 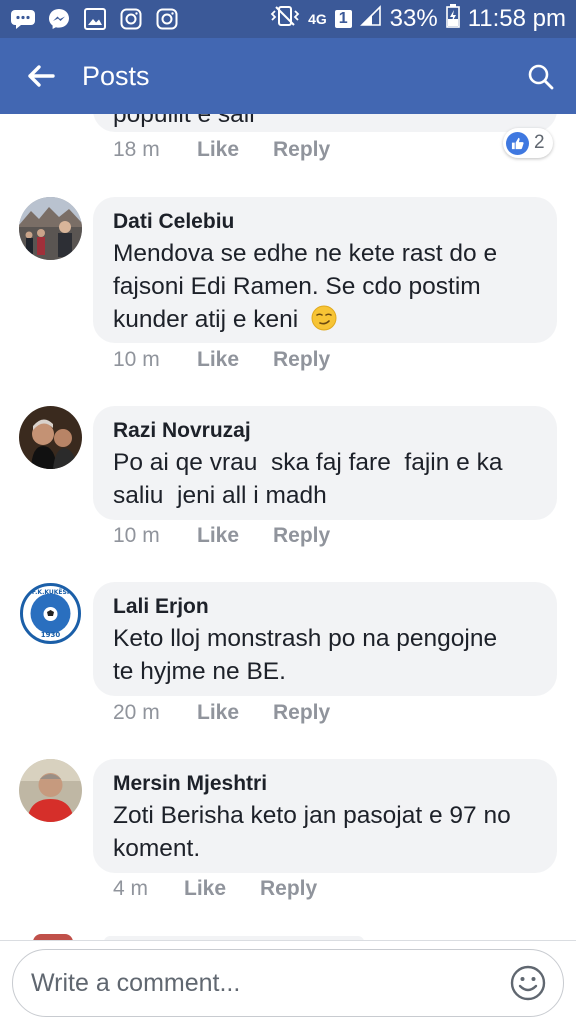 What do you see at coordinates (517, 143) in the screenshot?
I see `thumbs-up-icon` at bounding box center [517, 143].